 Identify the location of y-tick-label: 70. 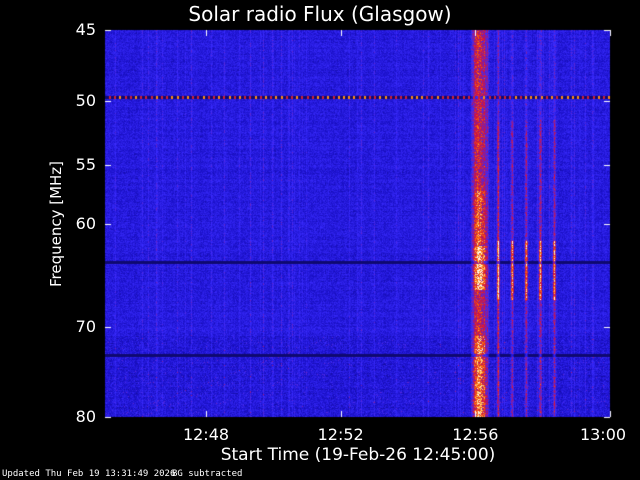
(85, 327).